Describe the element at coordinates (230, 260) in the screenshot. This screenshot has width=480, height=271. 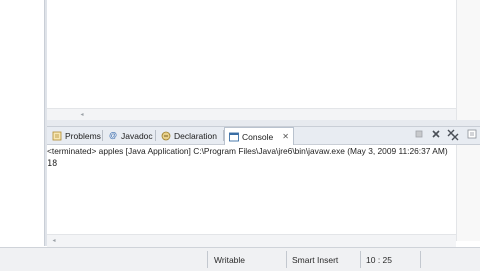
I see `status-writable: Writable` at that location.